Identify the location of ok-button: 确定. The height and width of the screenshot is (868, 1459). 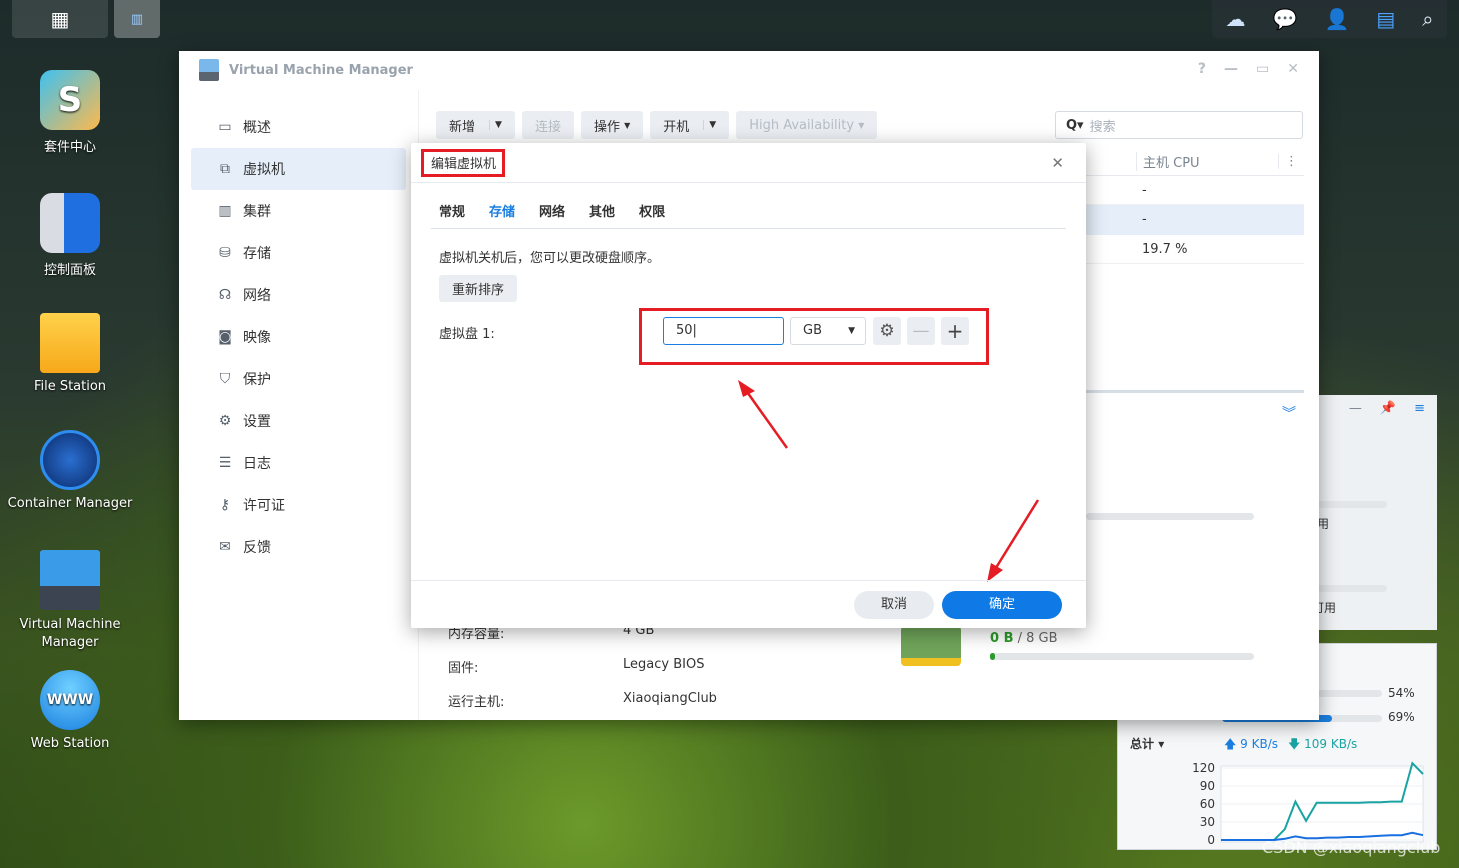
(1002, 605).